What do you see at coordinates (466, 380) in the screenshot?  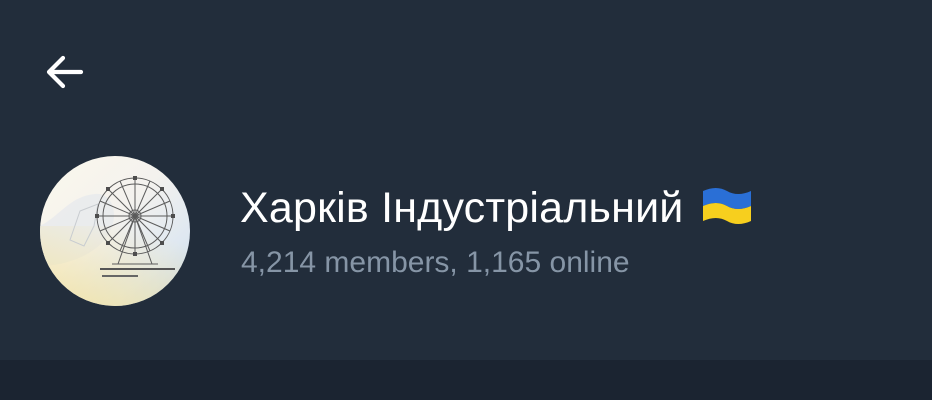 I see `chat-body-strip` at bounding box center [466, 380].